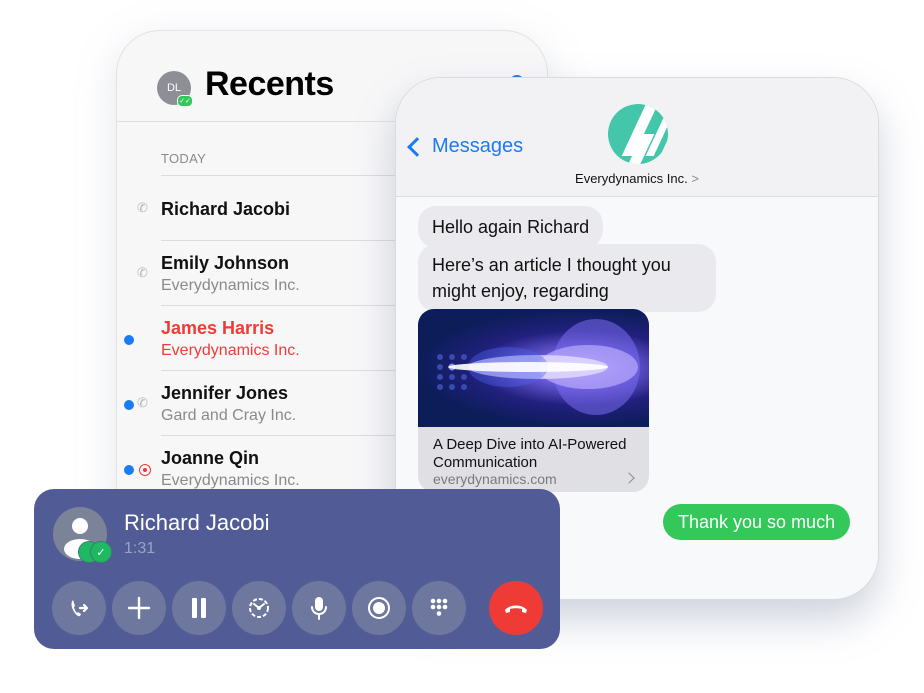  I want to click on transfer-call-icon, so click(80, 608).